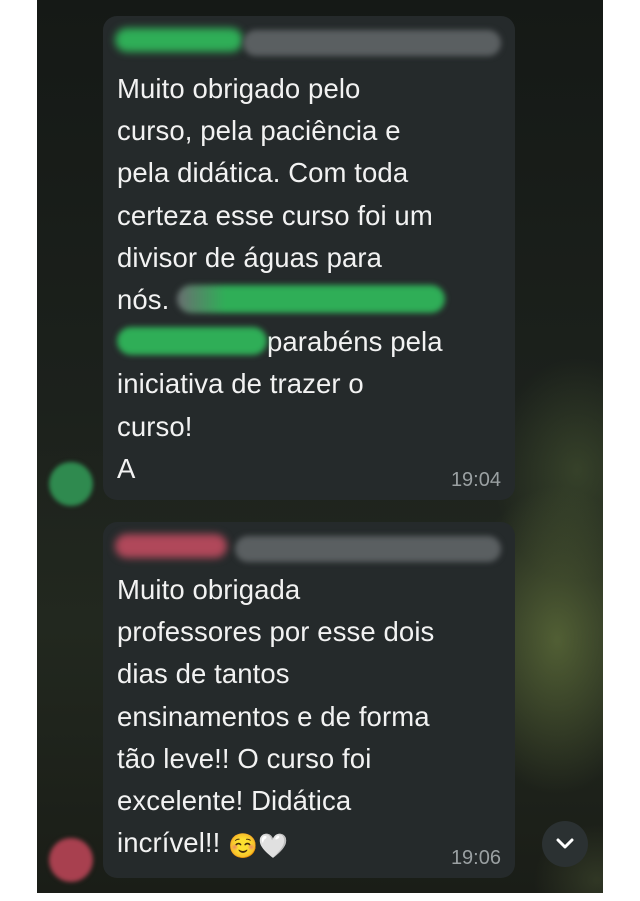 The height and width of the screenshot is (901, 640). I want to click on message-time: 19:04, so click(475, 480).